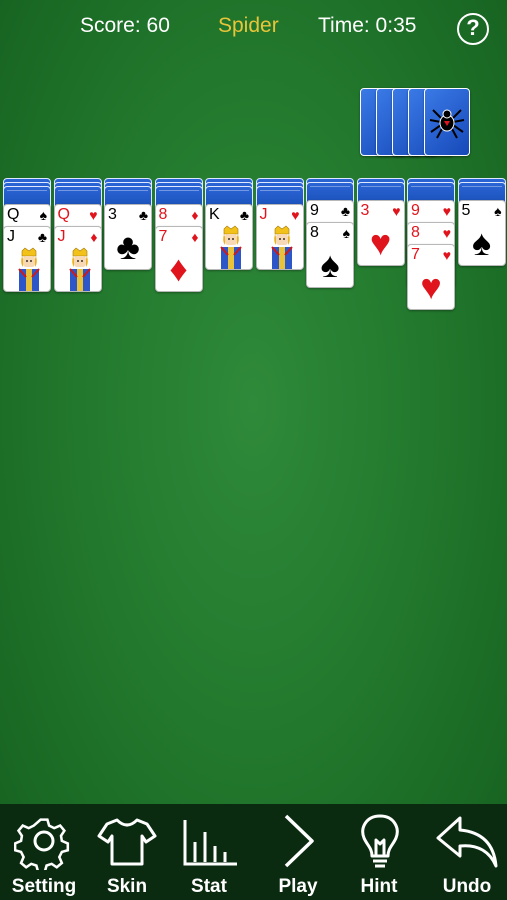 The width and height of the screenshot is (507, 900). What do you see at coordinates (231, 247) in the screenshot?
I see `king-face-icon` at bounding box center [231, 247].